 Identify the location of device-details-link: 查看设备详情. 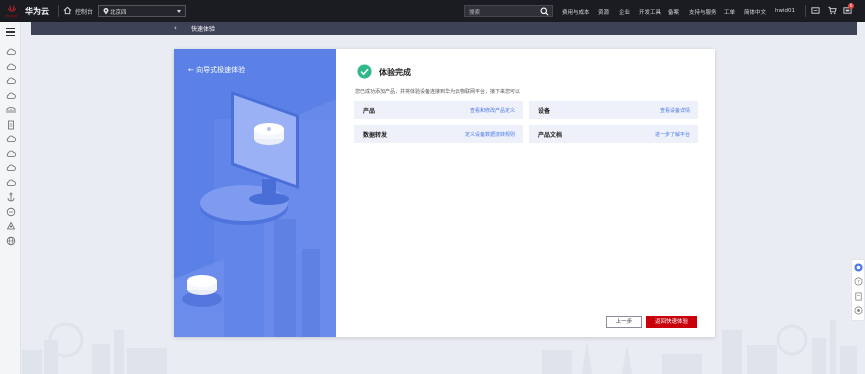
(675, 110).